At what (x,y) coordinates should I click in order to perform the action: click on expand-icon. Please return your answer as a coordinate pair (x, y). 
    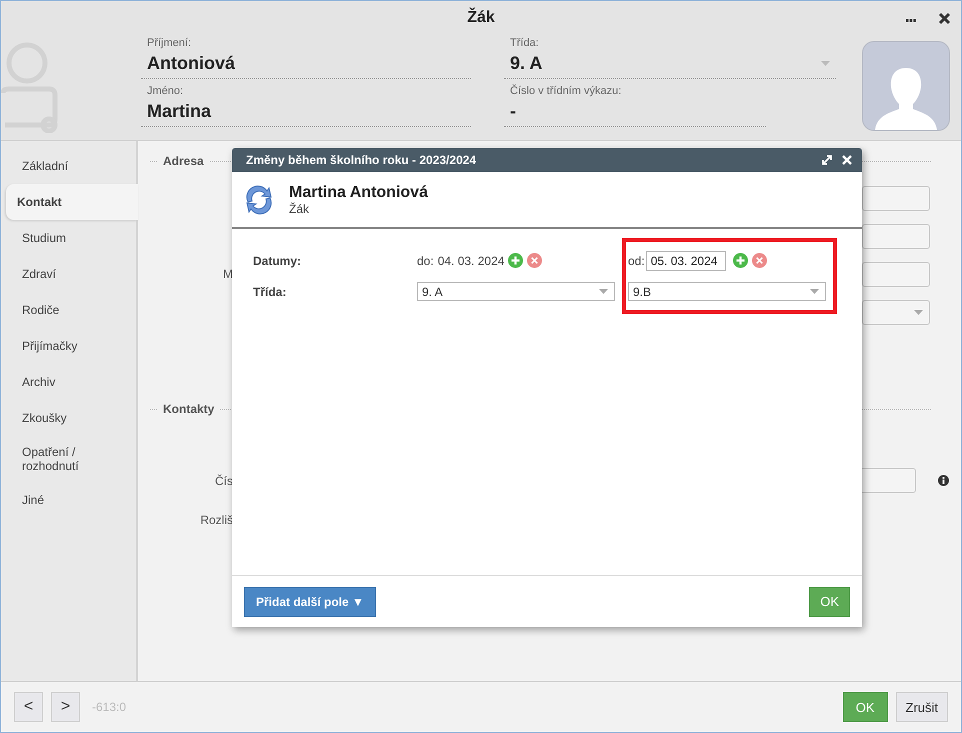
    Looking at the image, I should click on (827, 160).